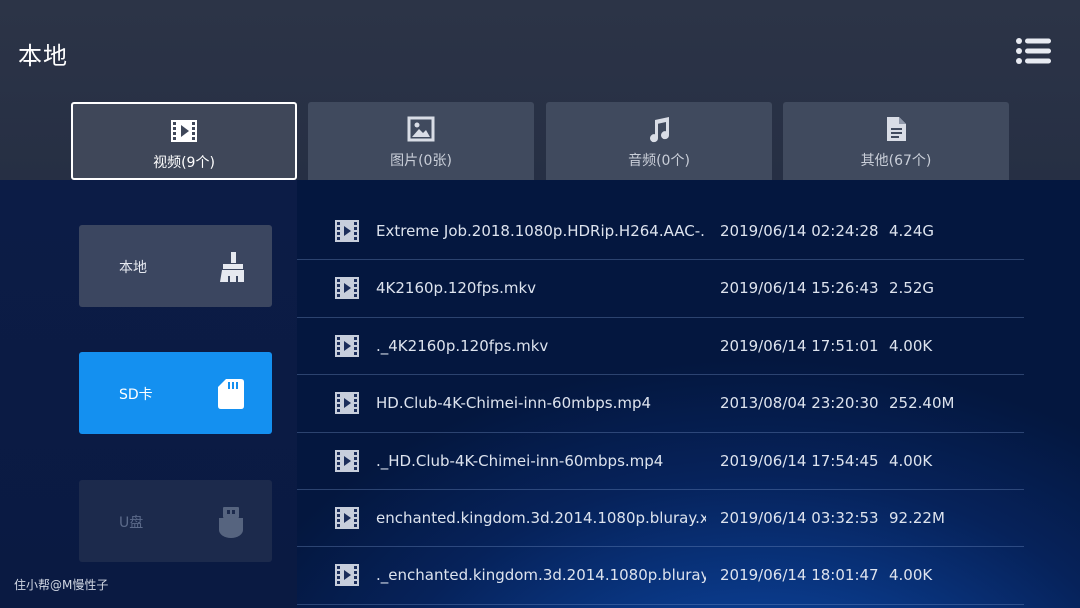  What do you see at coordinates (541, 231) in the screenshot?
I see `file-name: Extreme Job.2018.1080p.HDRip.H264.AAC-..` at bounding box center [541, 231].